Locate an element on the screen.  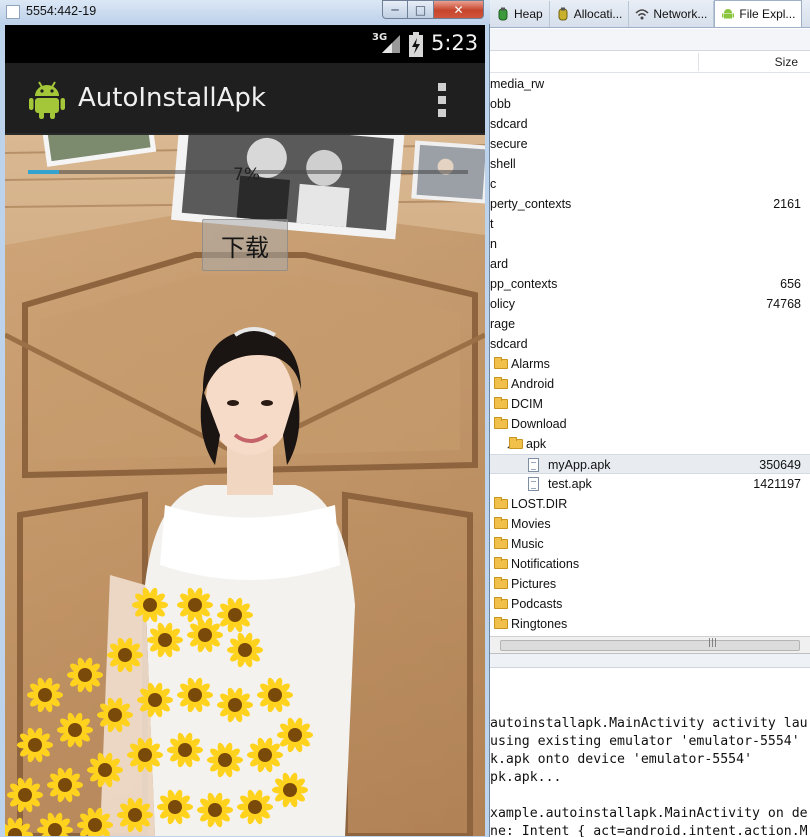
console-line: using existing emulator 'emulator-5554' is located at coordinates (645, 741).